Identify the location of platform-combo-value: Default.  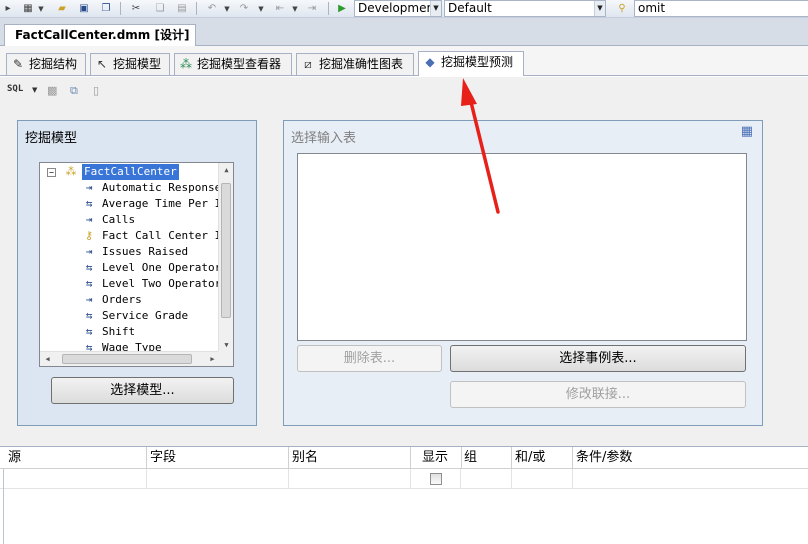
(470, 8).